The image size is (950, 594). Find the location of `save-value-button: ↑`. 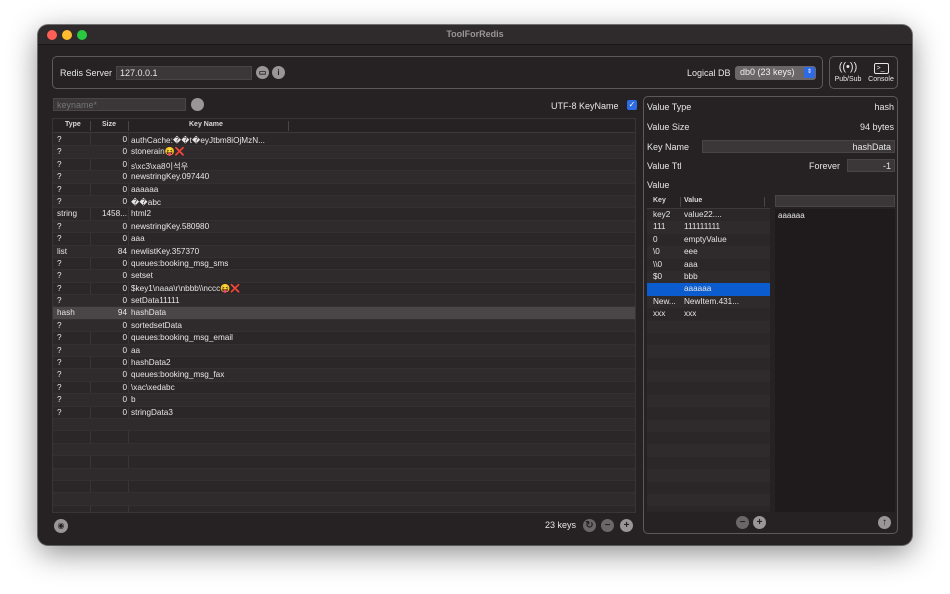

save-value-button: ↑ is located at coordinates (884, 522).